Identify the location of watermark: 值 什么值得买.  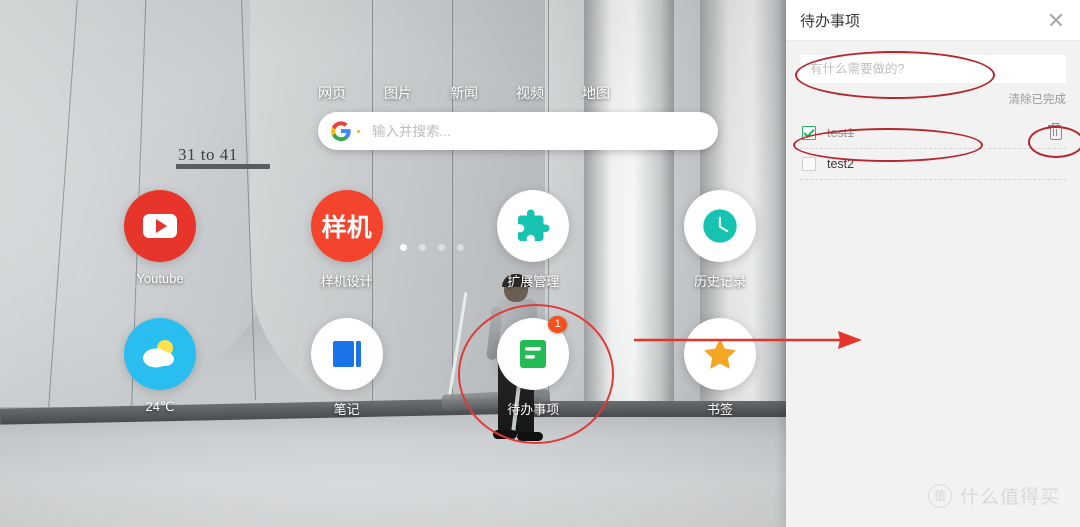
(993, 495).